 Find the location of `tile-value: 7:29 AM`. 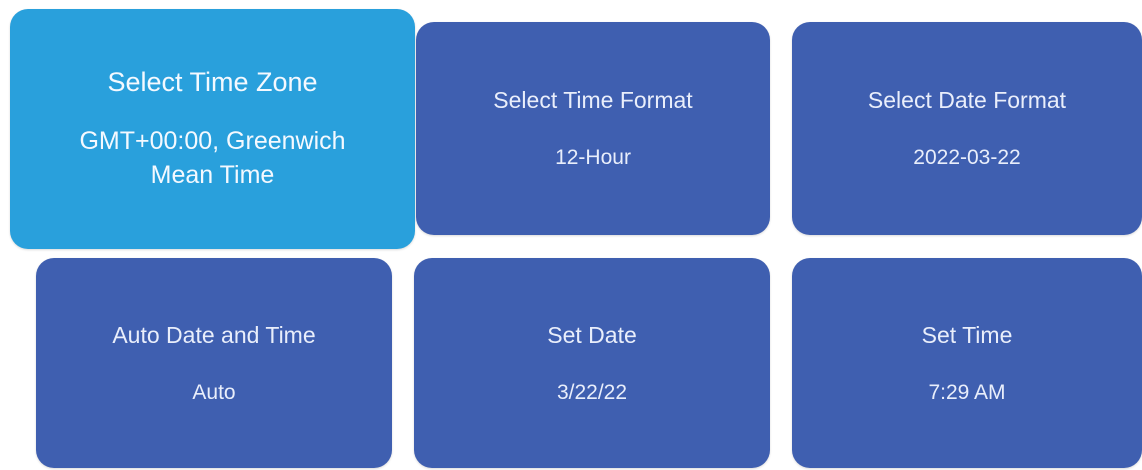

tile-value: 7:29 AM is located at coordinates (967, 392).